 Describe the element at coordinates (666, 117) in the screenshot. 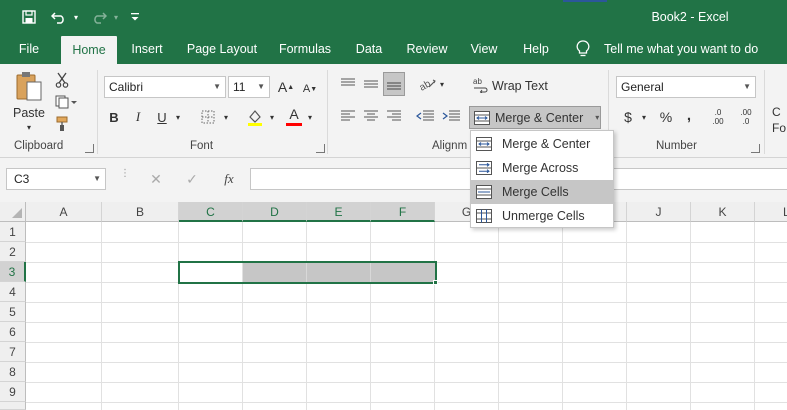

I see `percent-style-button: %` at that location.